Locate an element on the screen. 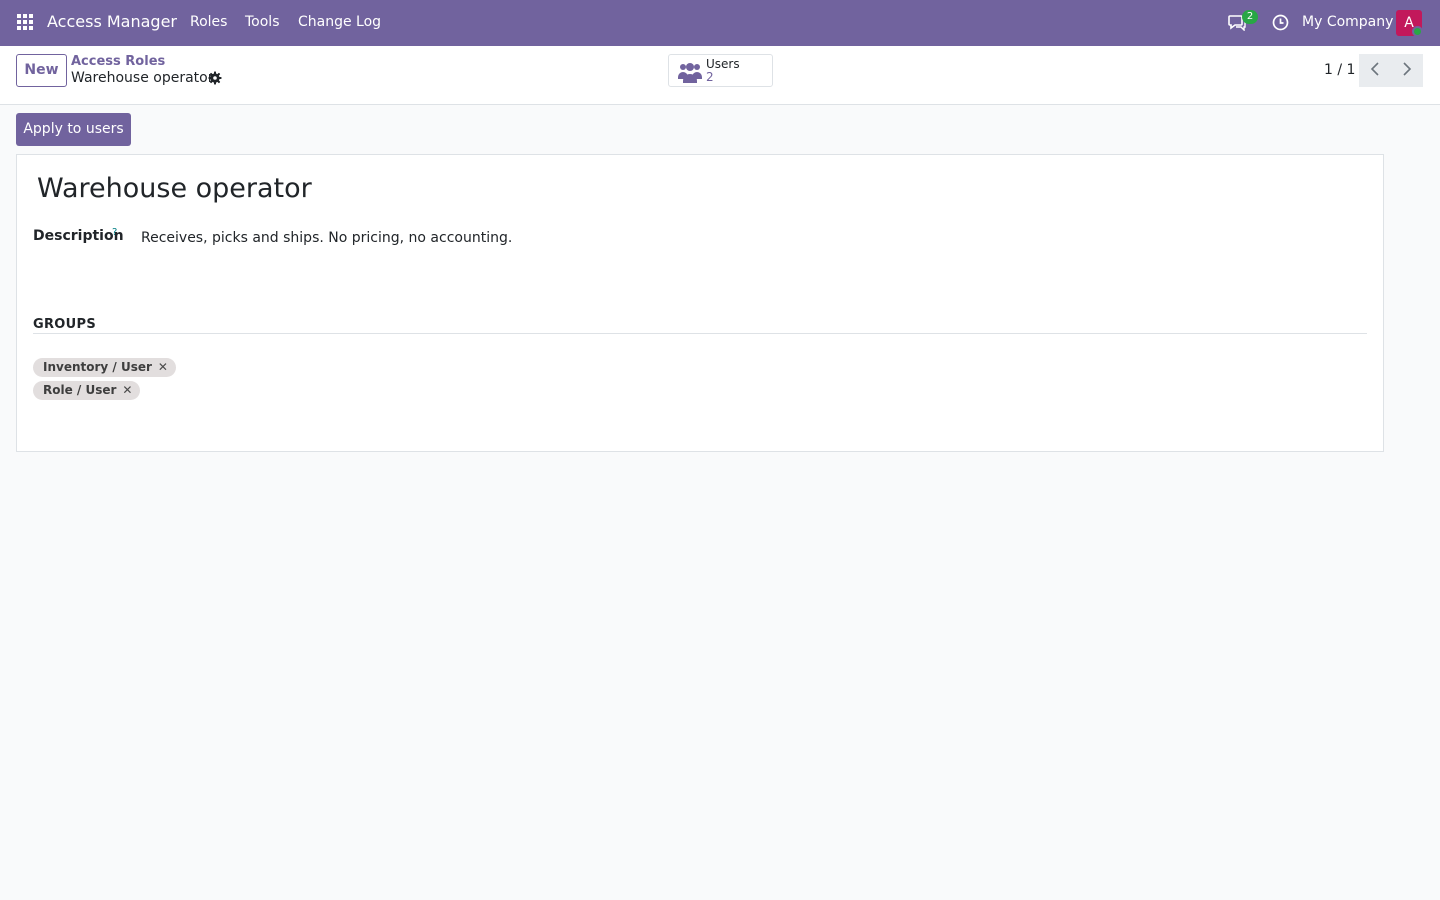 The image size is (1440, 900). menu-tools: Tools is located at coordinates (262, 22).